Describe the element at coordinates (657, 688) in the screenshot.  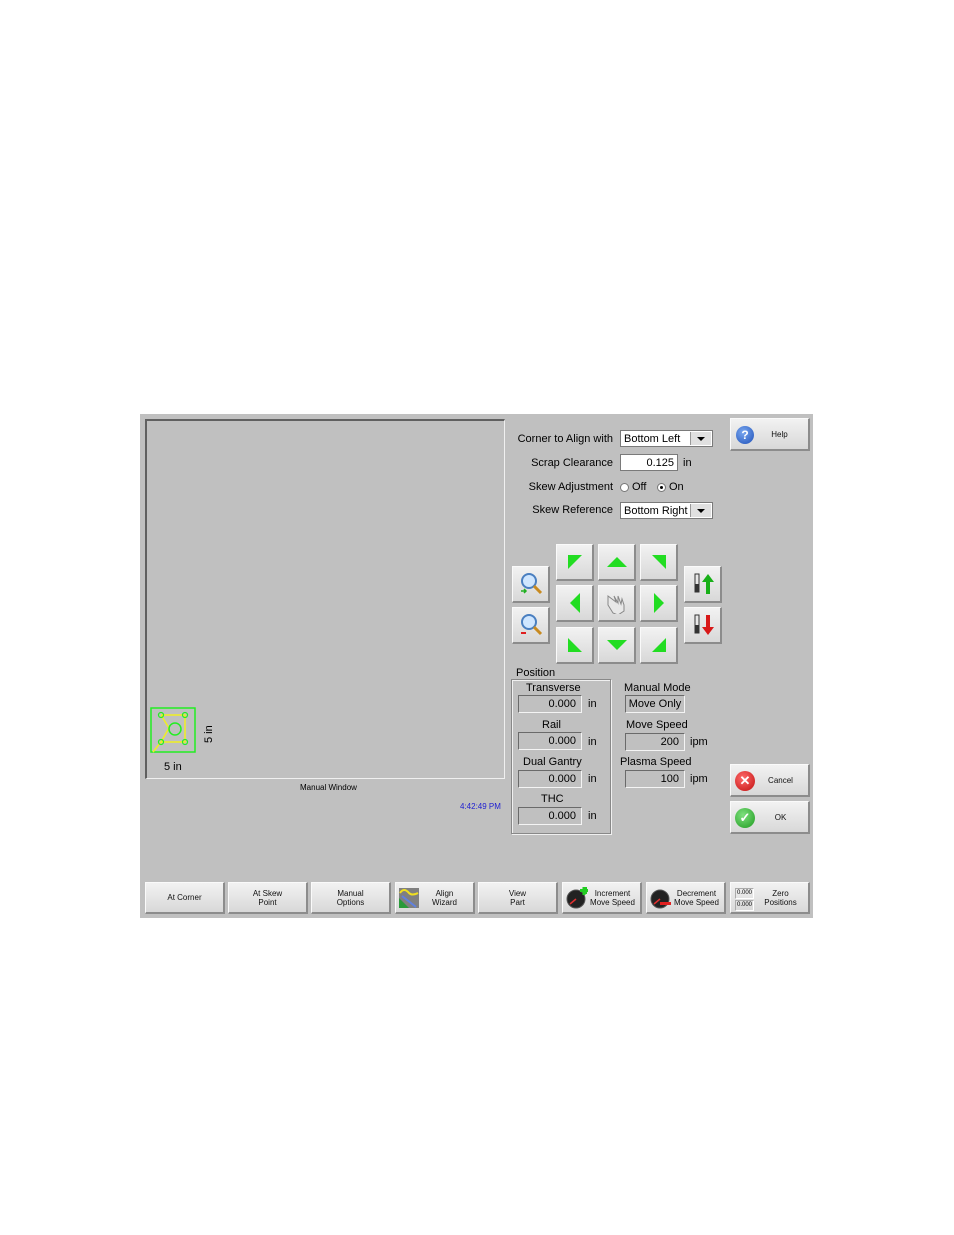
I see `manual-mode-label: Manual Mode` at that location.